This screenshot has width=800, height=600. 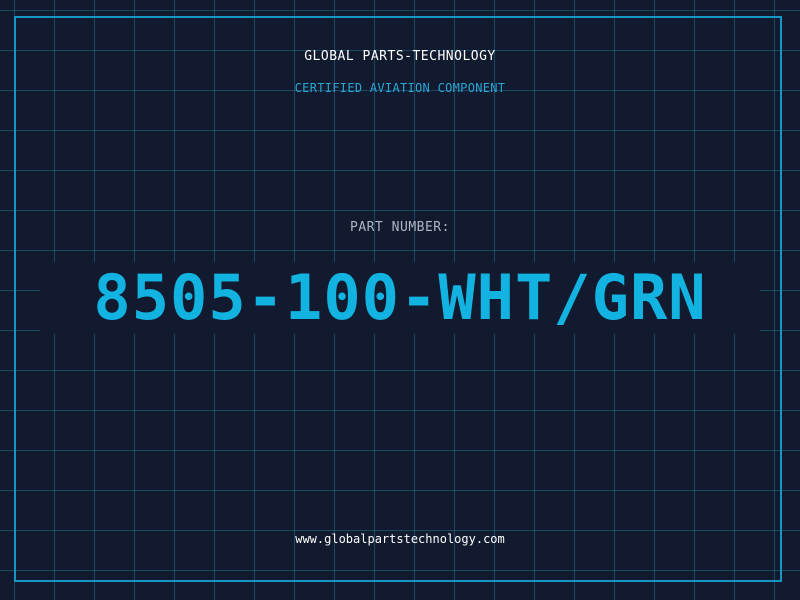 What do you see at coordinates (400, 227) in the screenshot?
I see `part-number-label: PART NUMBER:` at bounding box center [400, 227].